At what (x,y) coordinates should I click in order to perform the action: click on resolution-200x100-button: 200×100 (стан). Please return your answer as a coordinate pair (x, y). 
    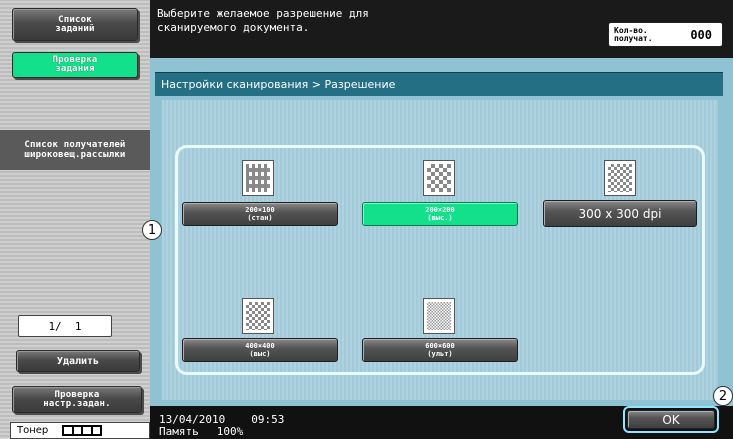
    Looking at the image, I should click on (260, 214).